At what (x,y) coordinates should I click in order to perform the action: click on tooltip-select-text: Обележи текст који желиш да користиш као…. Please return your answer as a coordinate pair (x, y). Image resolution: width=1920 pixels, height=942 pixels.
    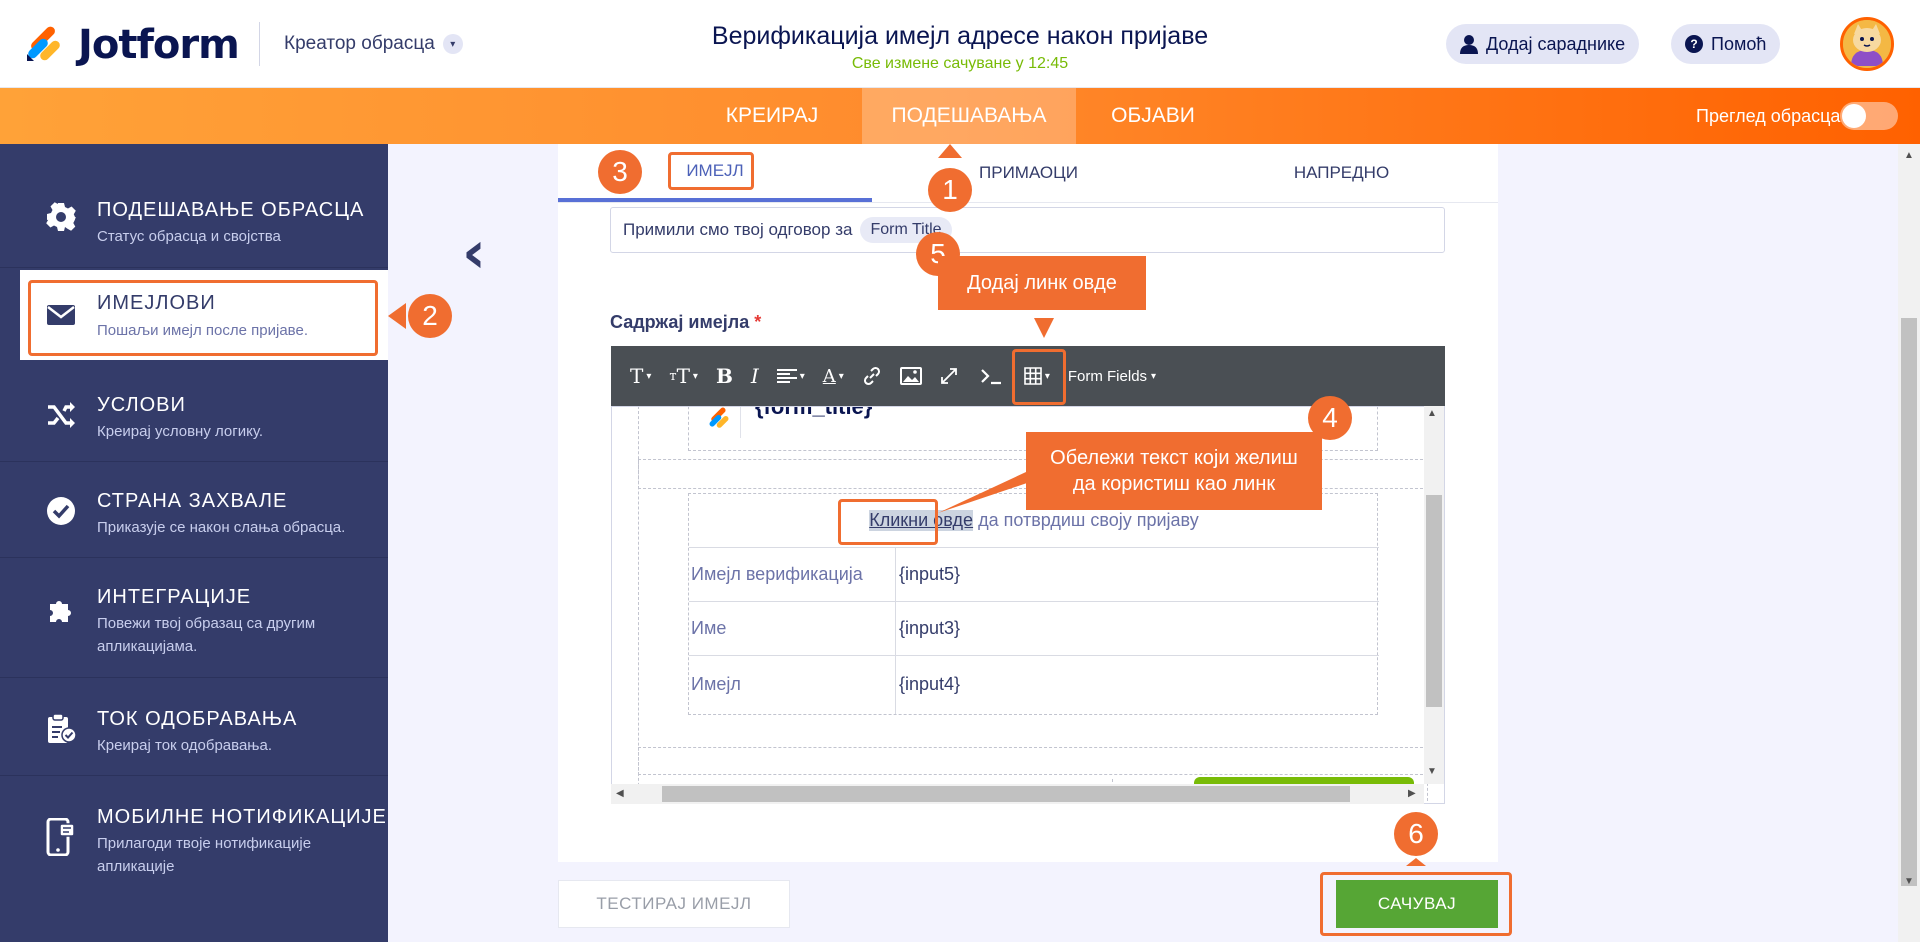
    Looking at the image, I should click on (1174, 471).